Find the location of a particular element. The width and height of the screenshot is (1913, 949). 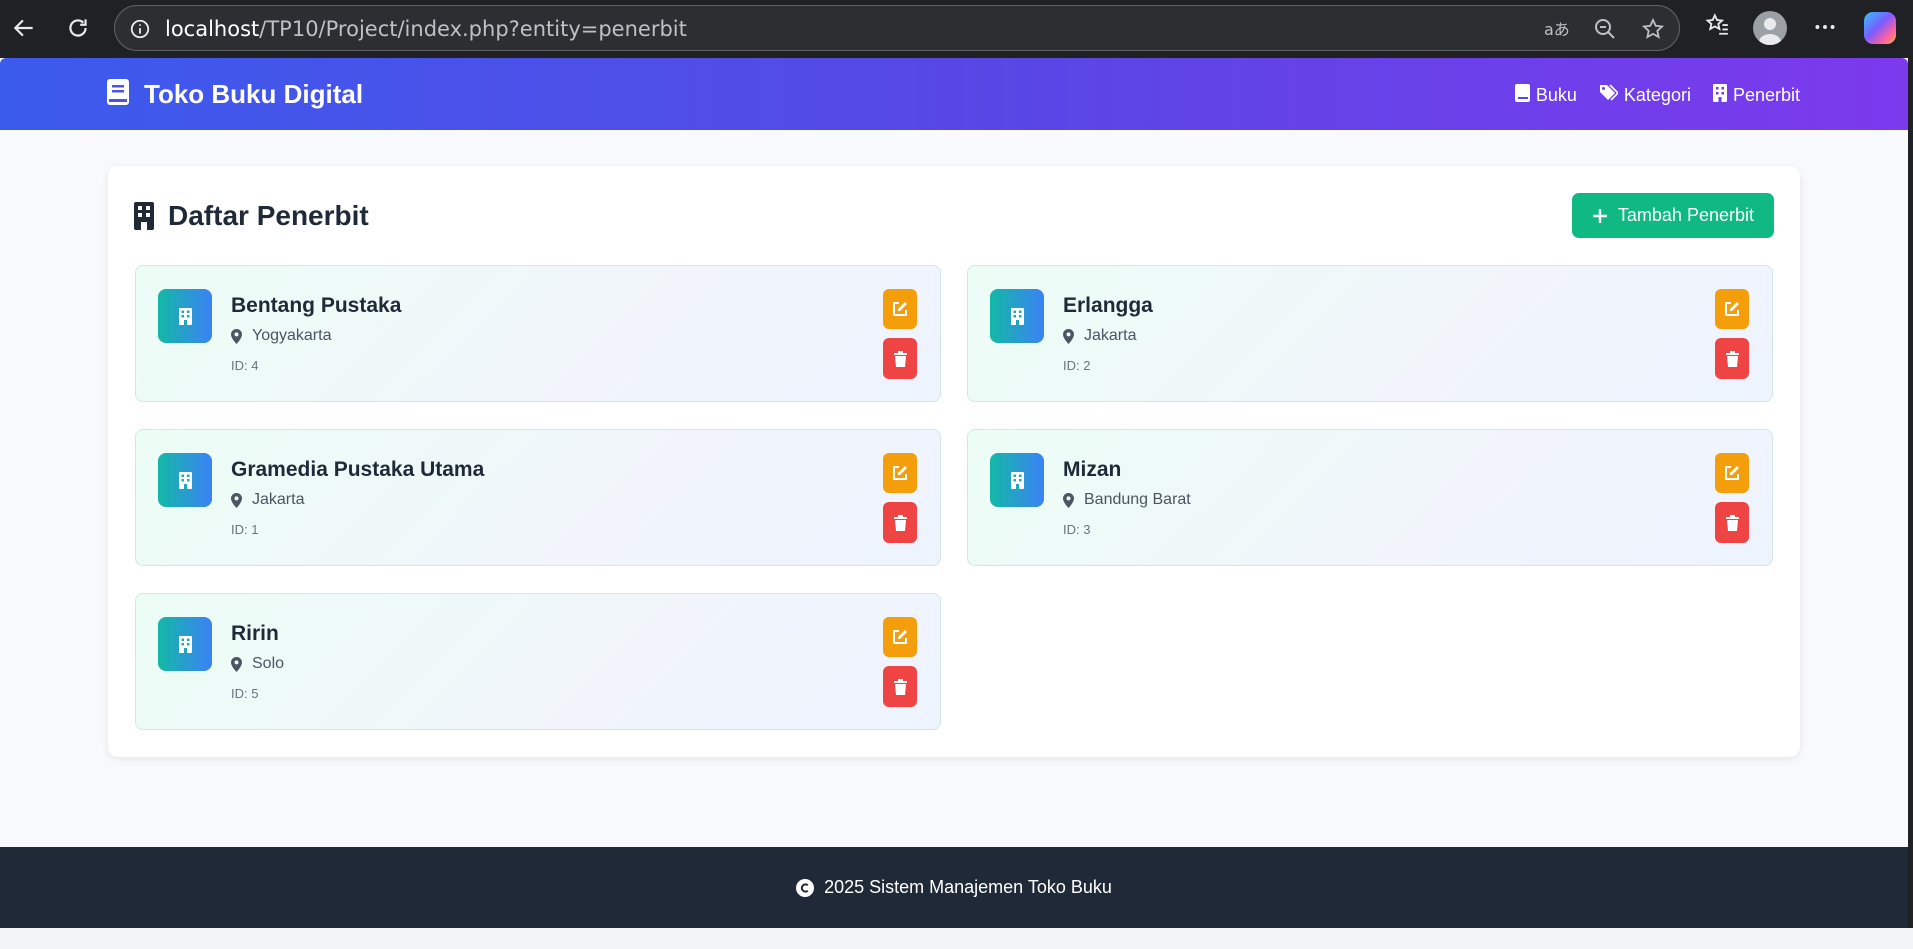

publisher-name: Mizan is located at coordinates (1092, 469).